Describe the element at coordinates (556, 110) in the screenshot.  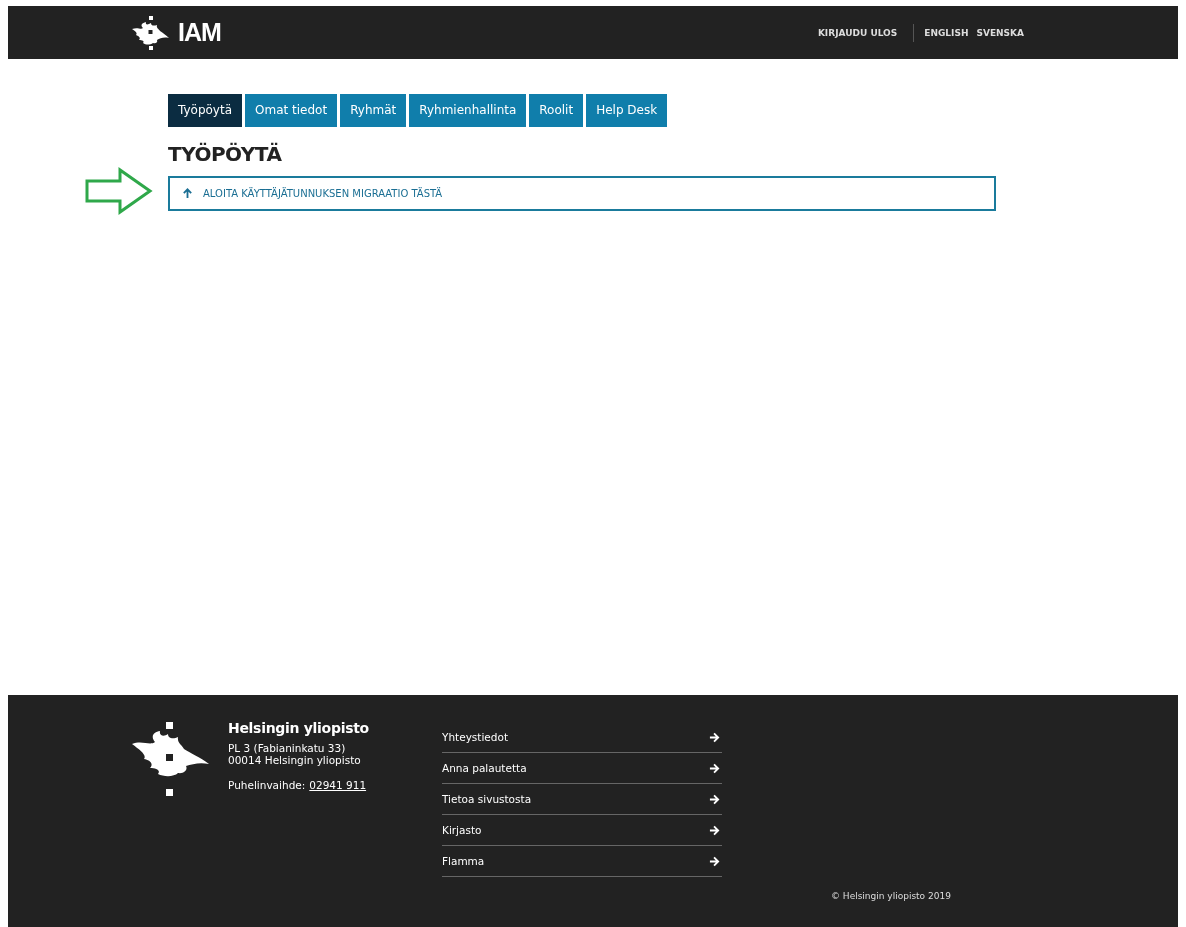
I see `nav-tab: Roolit` at that location.